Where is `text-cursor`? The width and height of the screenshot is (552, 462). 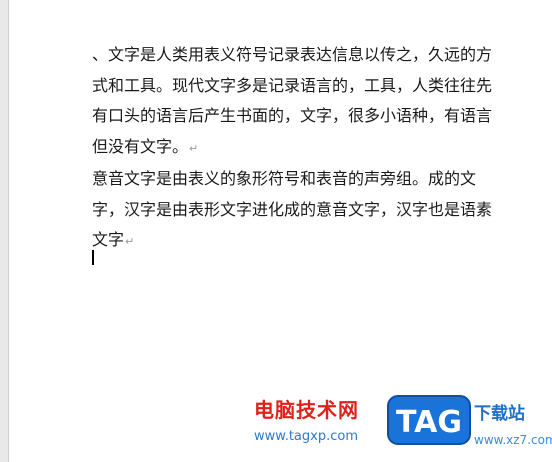 text-cursor is located at coordinates (93, 257).